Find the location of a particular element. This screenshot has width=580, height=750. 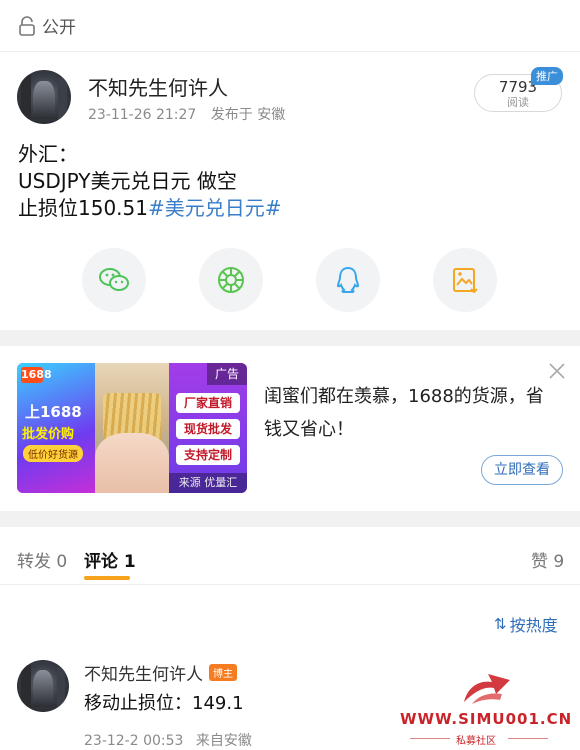

ad-source: 来源 优量汇 is located at coordinates (208, 483).